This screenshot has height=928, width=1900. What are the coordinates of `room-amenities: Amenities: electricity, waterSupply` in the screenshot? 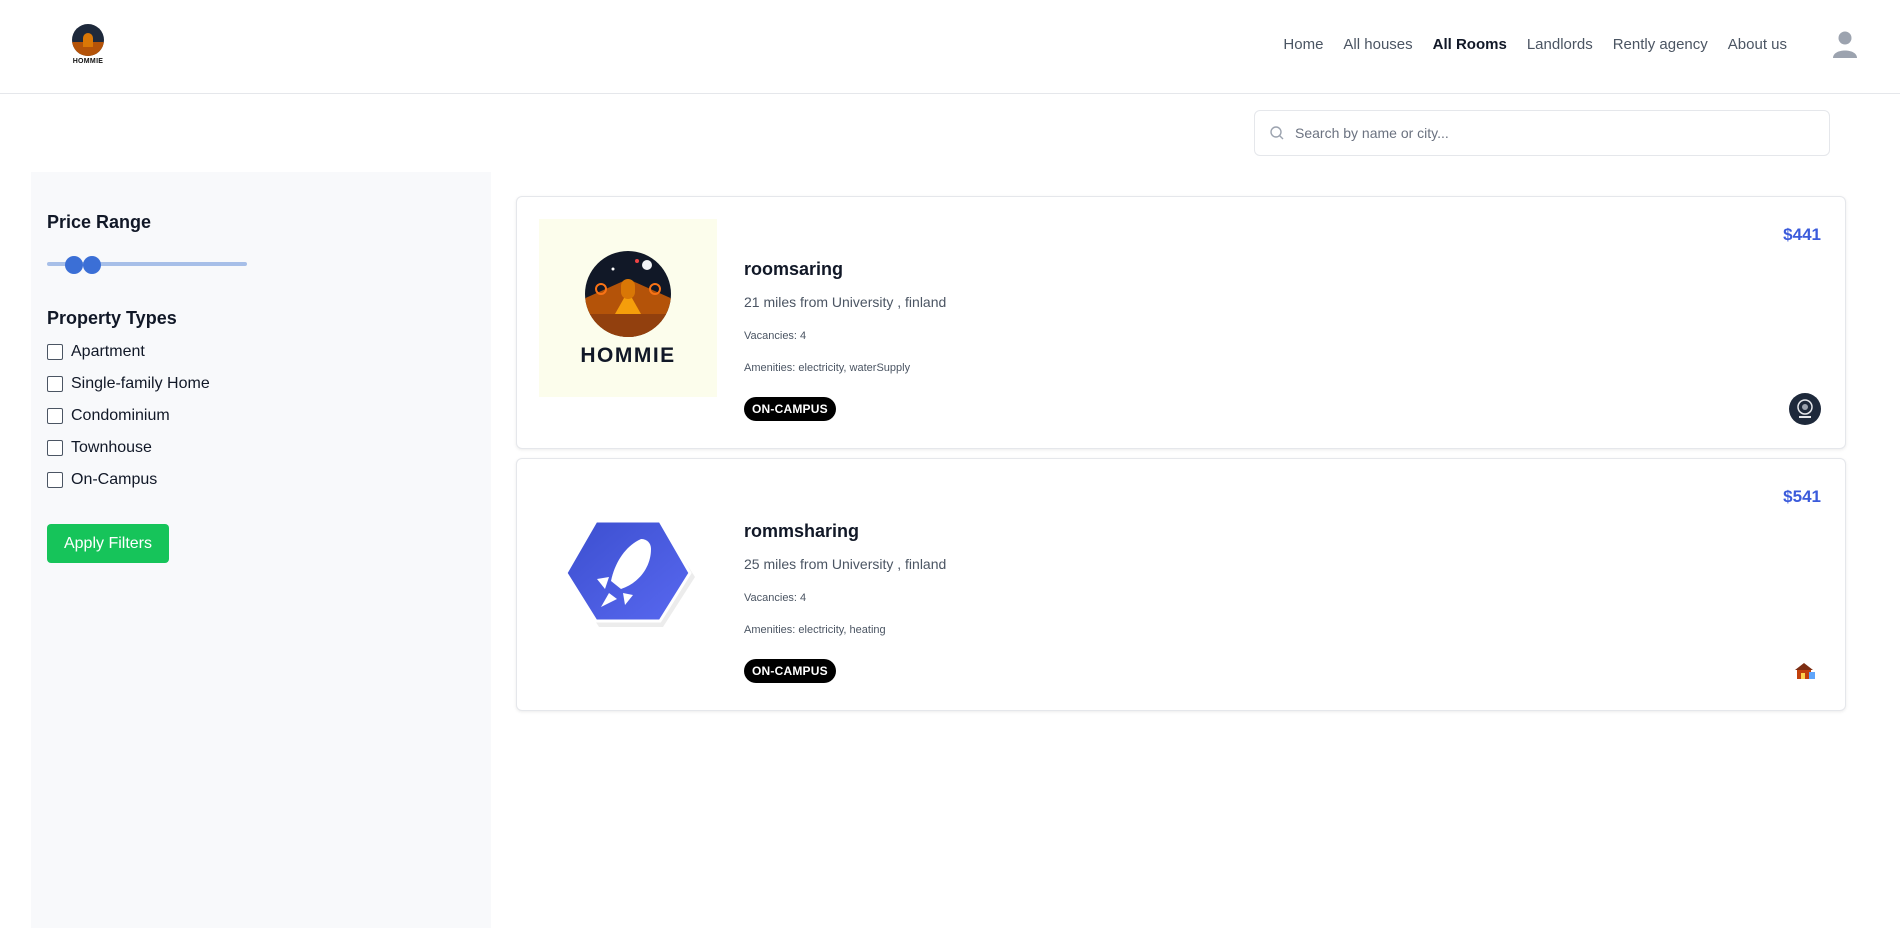 It's located at (827, 368).